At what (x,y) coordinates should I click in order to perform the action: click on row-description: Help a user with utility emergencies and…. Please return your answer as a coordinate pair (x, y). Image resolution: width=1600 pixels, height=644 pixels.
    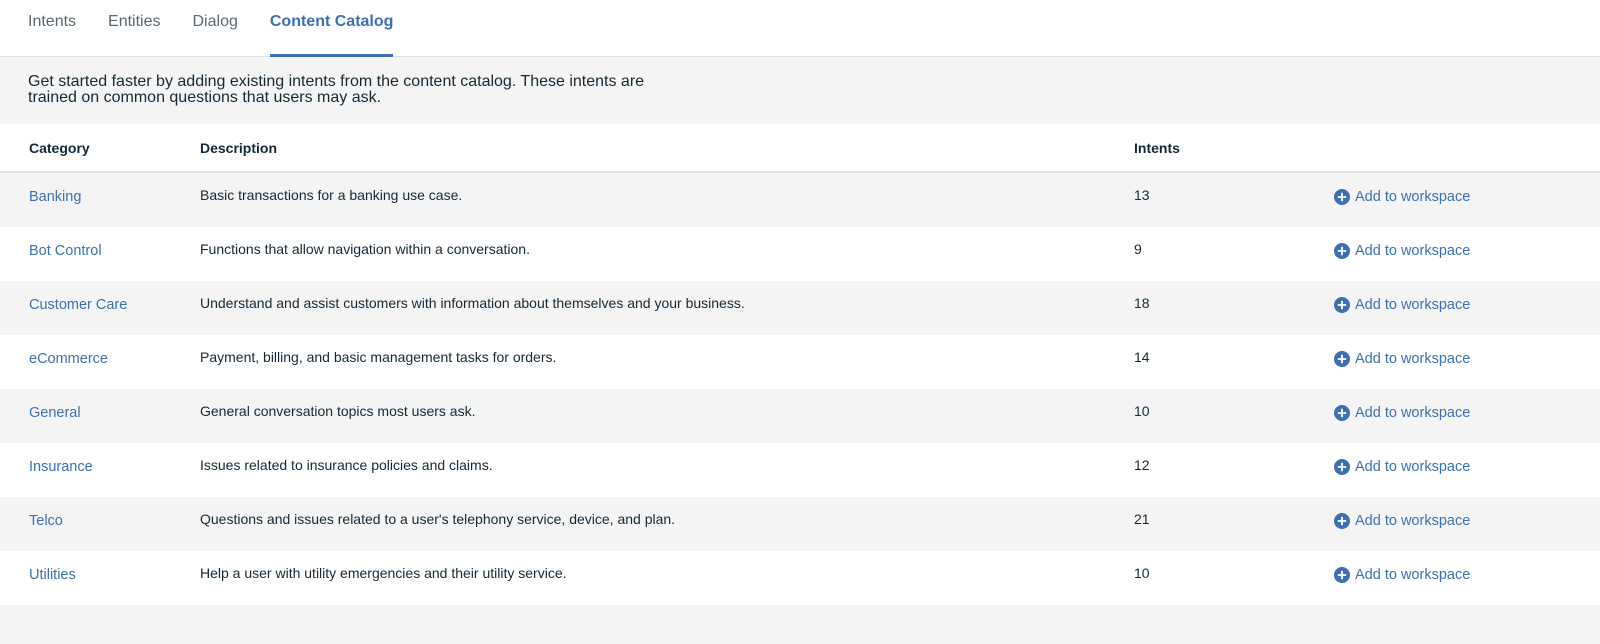
    Looking at the image, I should click on (383, 573).